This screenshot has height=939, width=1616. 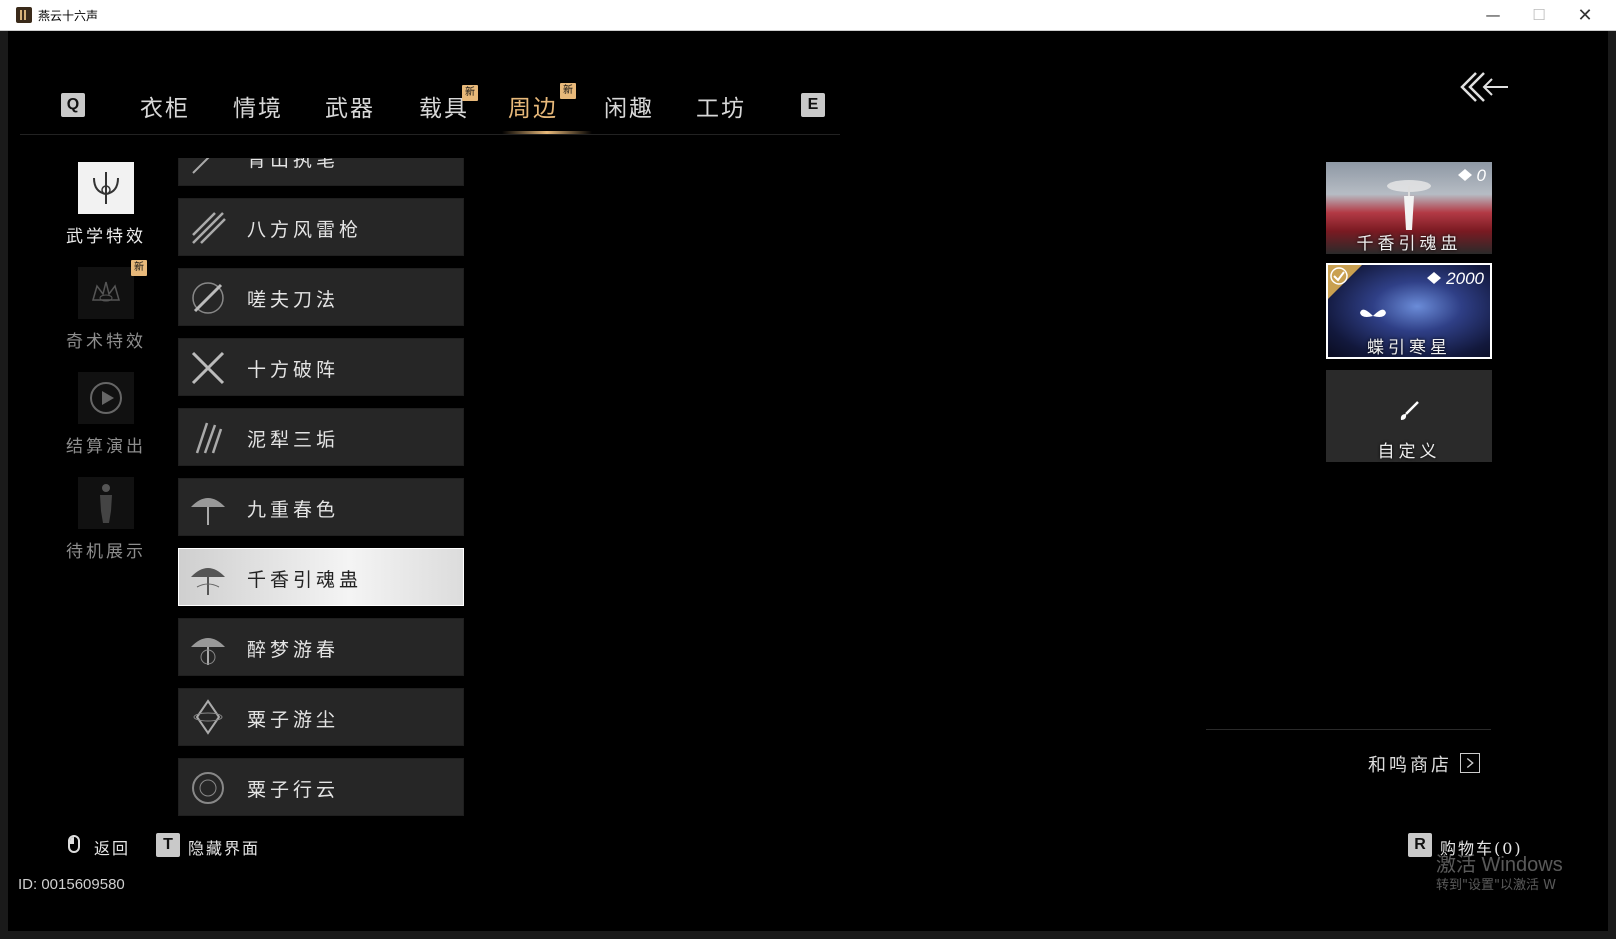 What do you see at coordinates (470, 93) in the screenshot?
I see `new-badge-vehicles: 新` at bounding box center [470, 93].